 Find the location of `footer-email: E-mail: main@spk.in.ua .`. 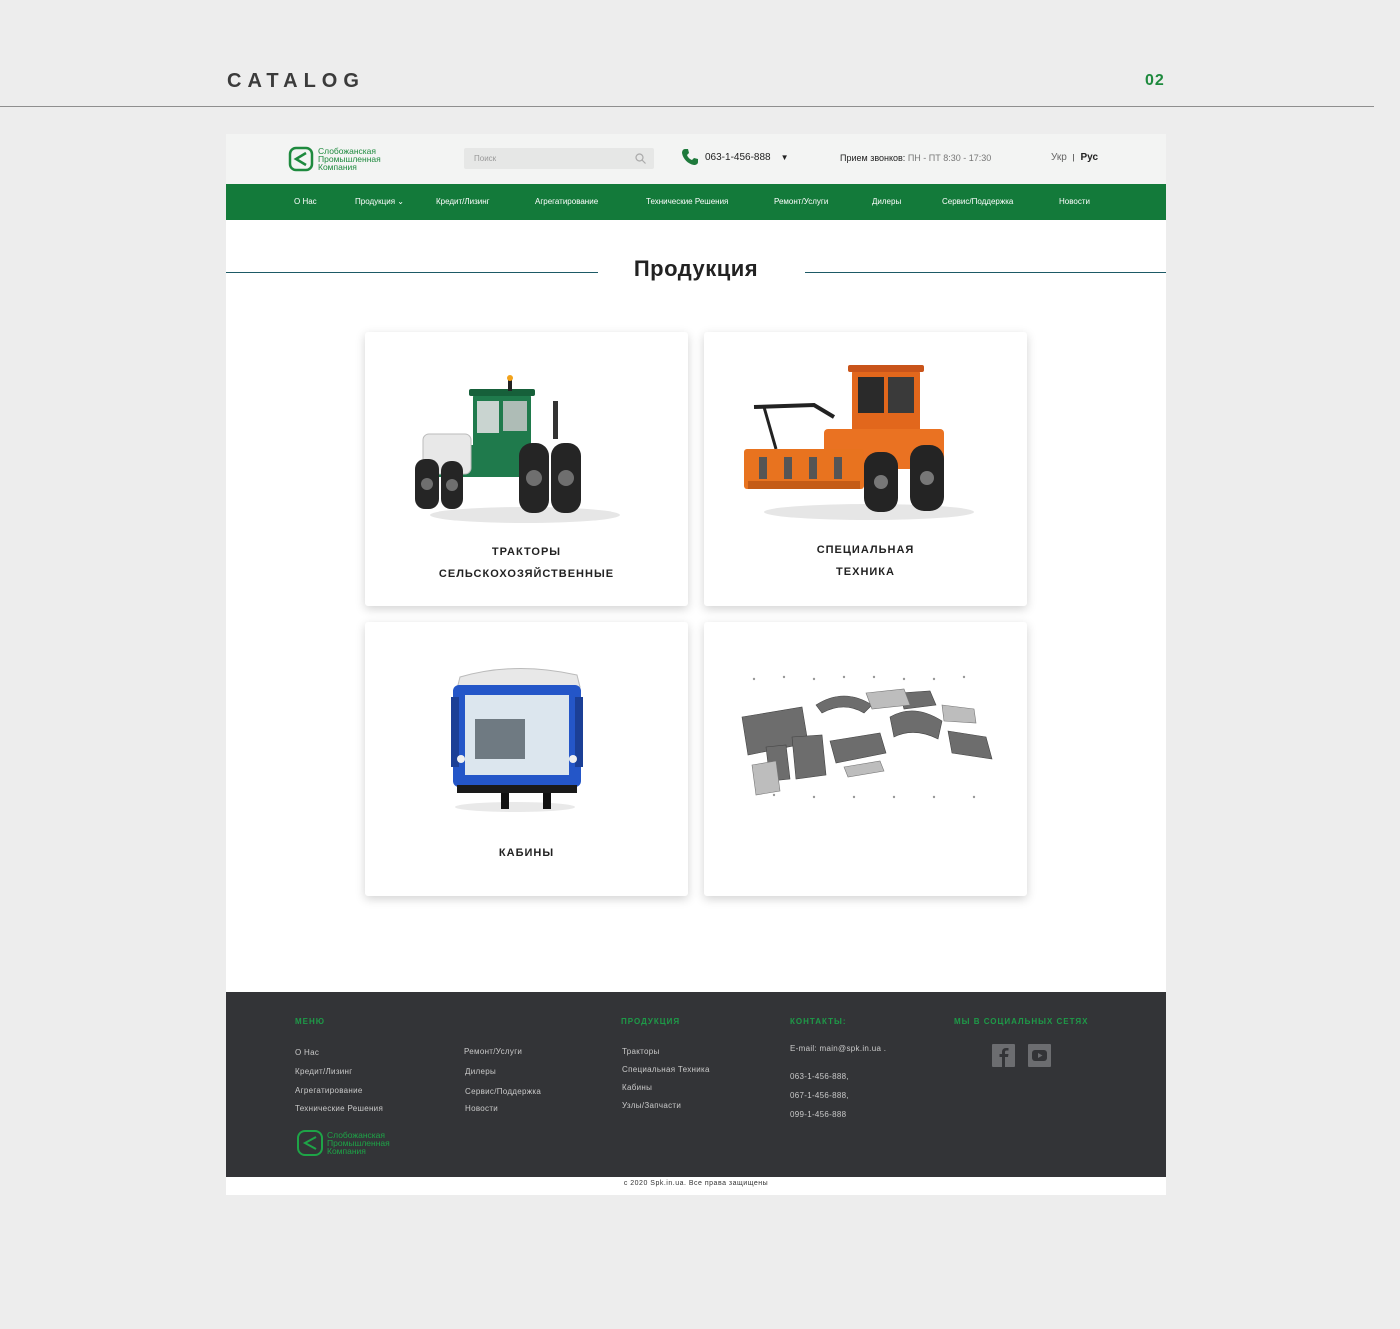

footer-email: E-mail: main@spk.in.ua . is located at coordinates (838, 1048).